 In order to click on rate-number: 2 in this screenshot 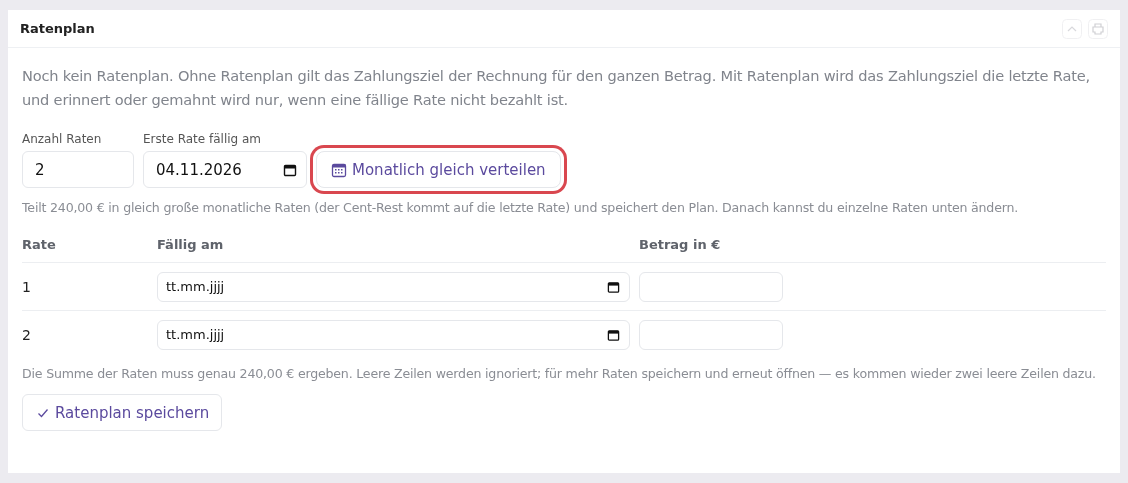, I will do `click(27, 334)`.